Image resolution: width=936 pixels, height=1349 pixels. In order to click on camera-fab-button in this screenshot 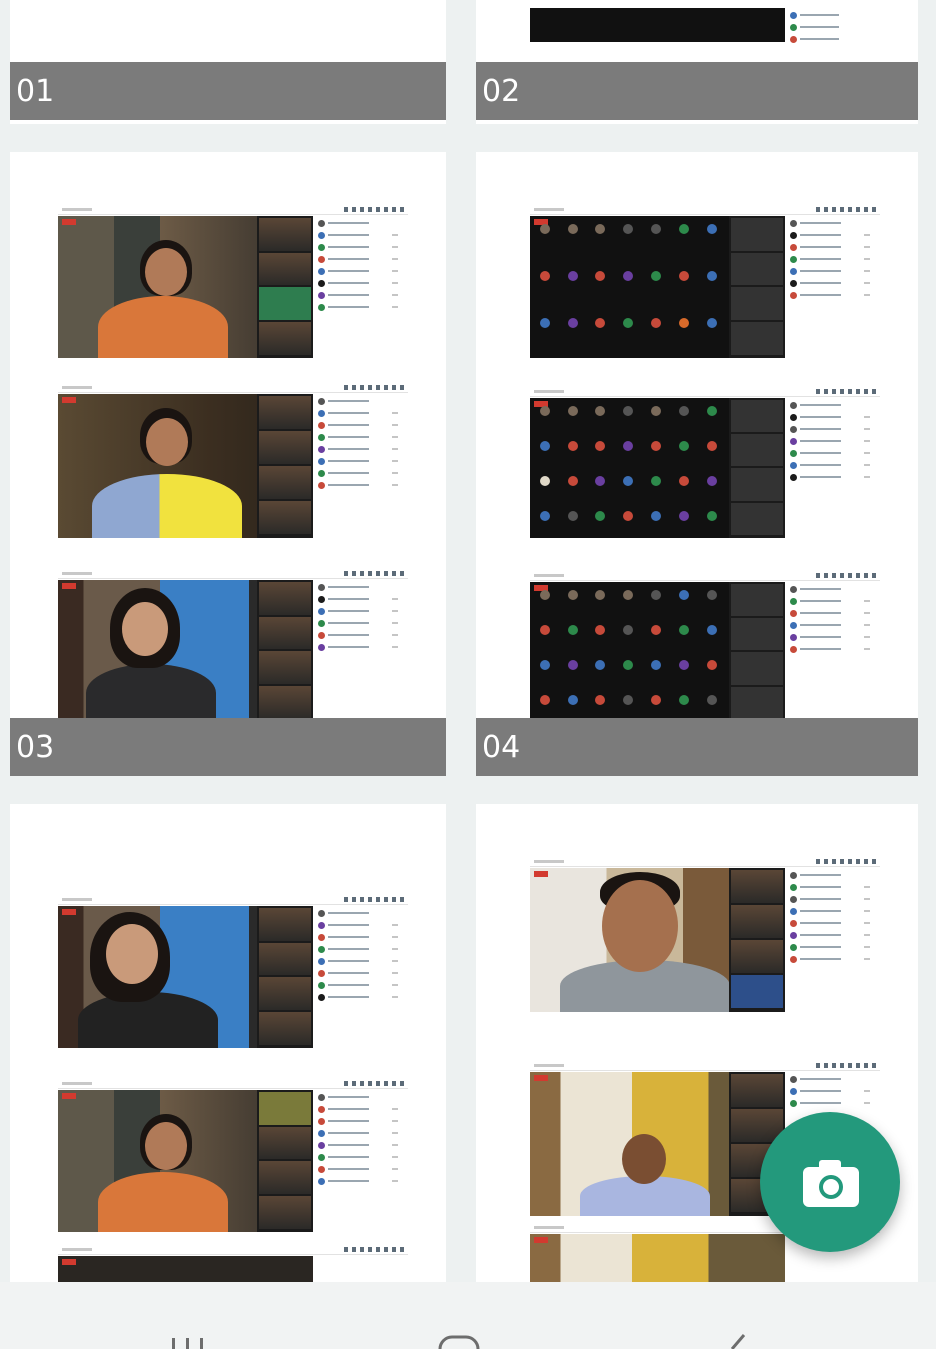, I will do `click(830, 1182)`.